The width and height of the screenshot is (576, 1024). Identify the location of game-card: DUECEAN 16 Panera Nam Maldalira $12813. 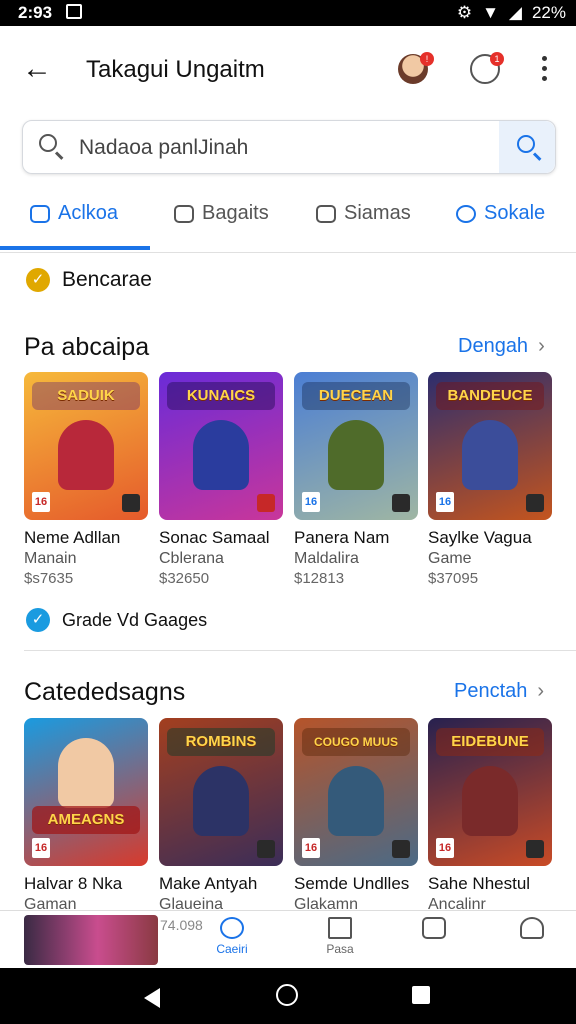
(356, 479).